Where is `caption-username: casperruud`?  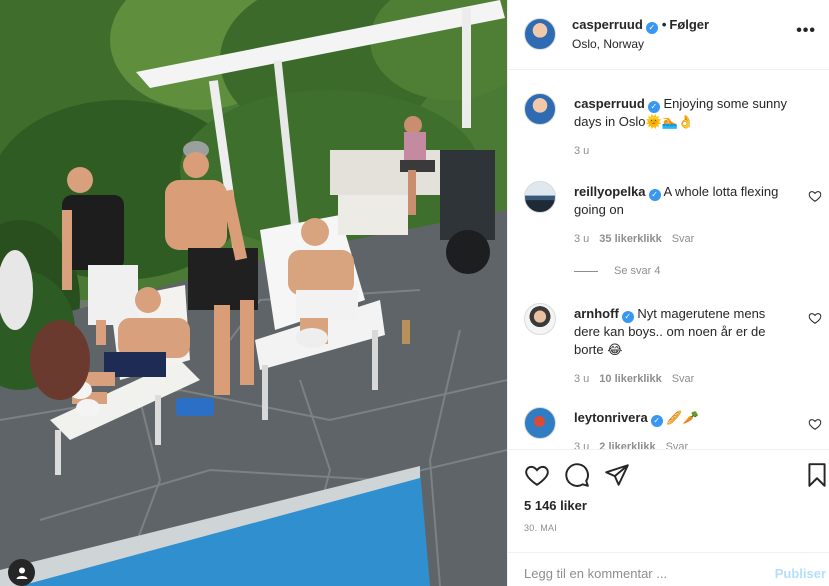 caption-username: casperruud is located at coordinates (609, 103).